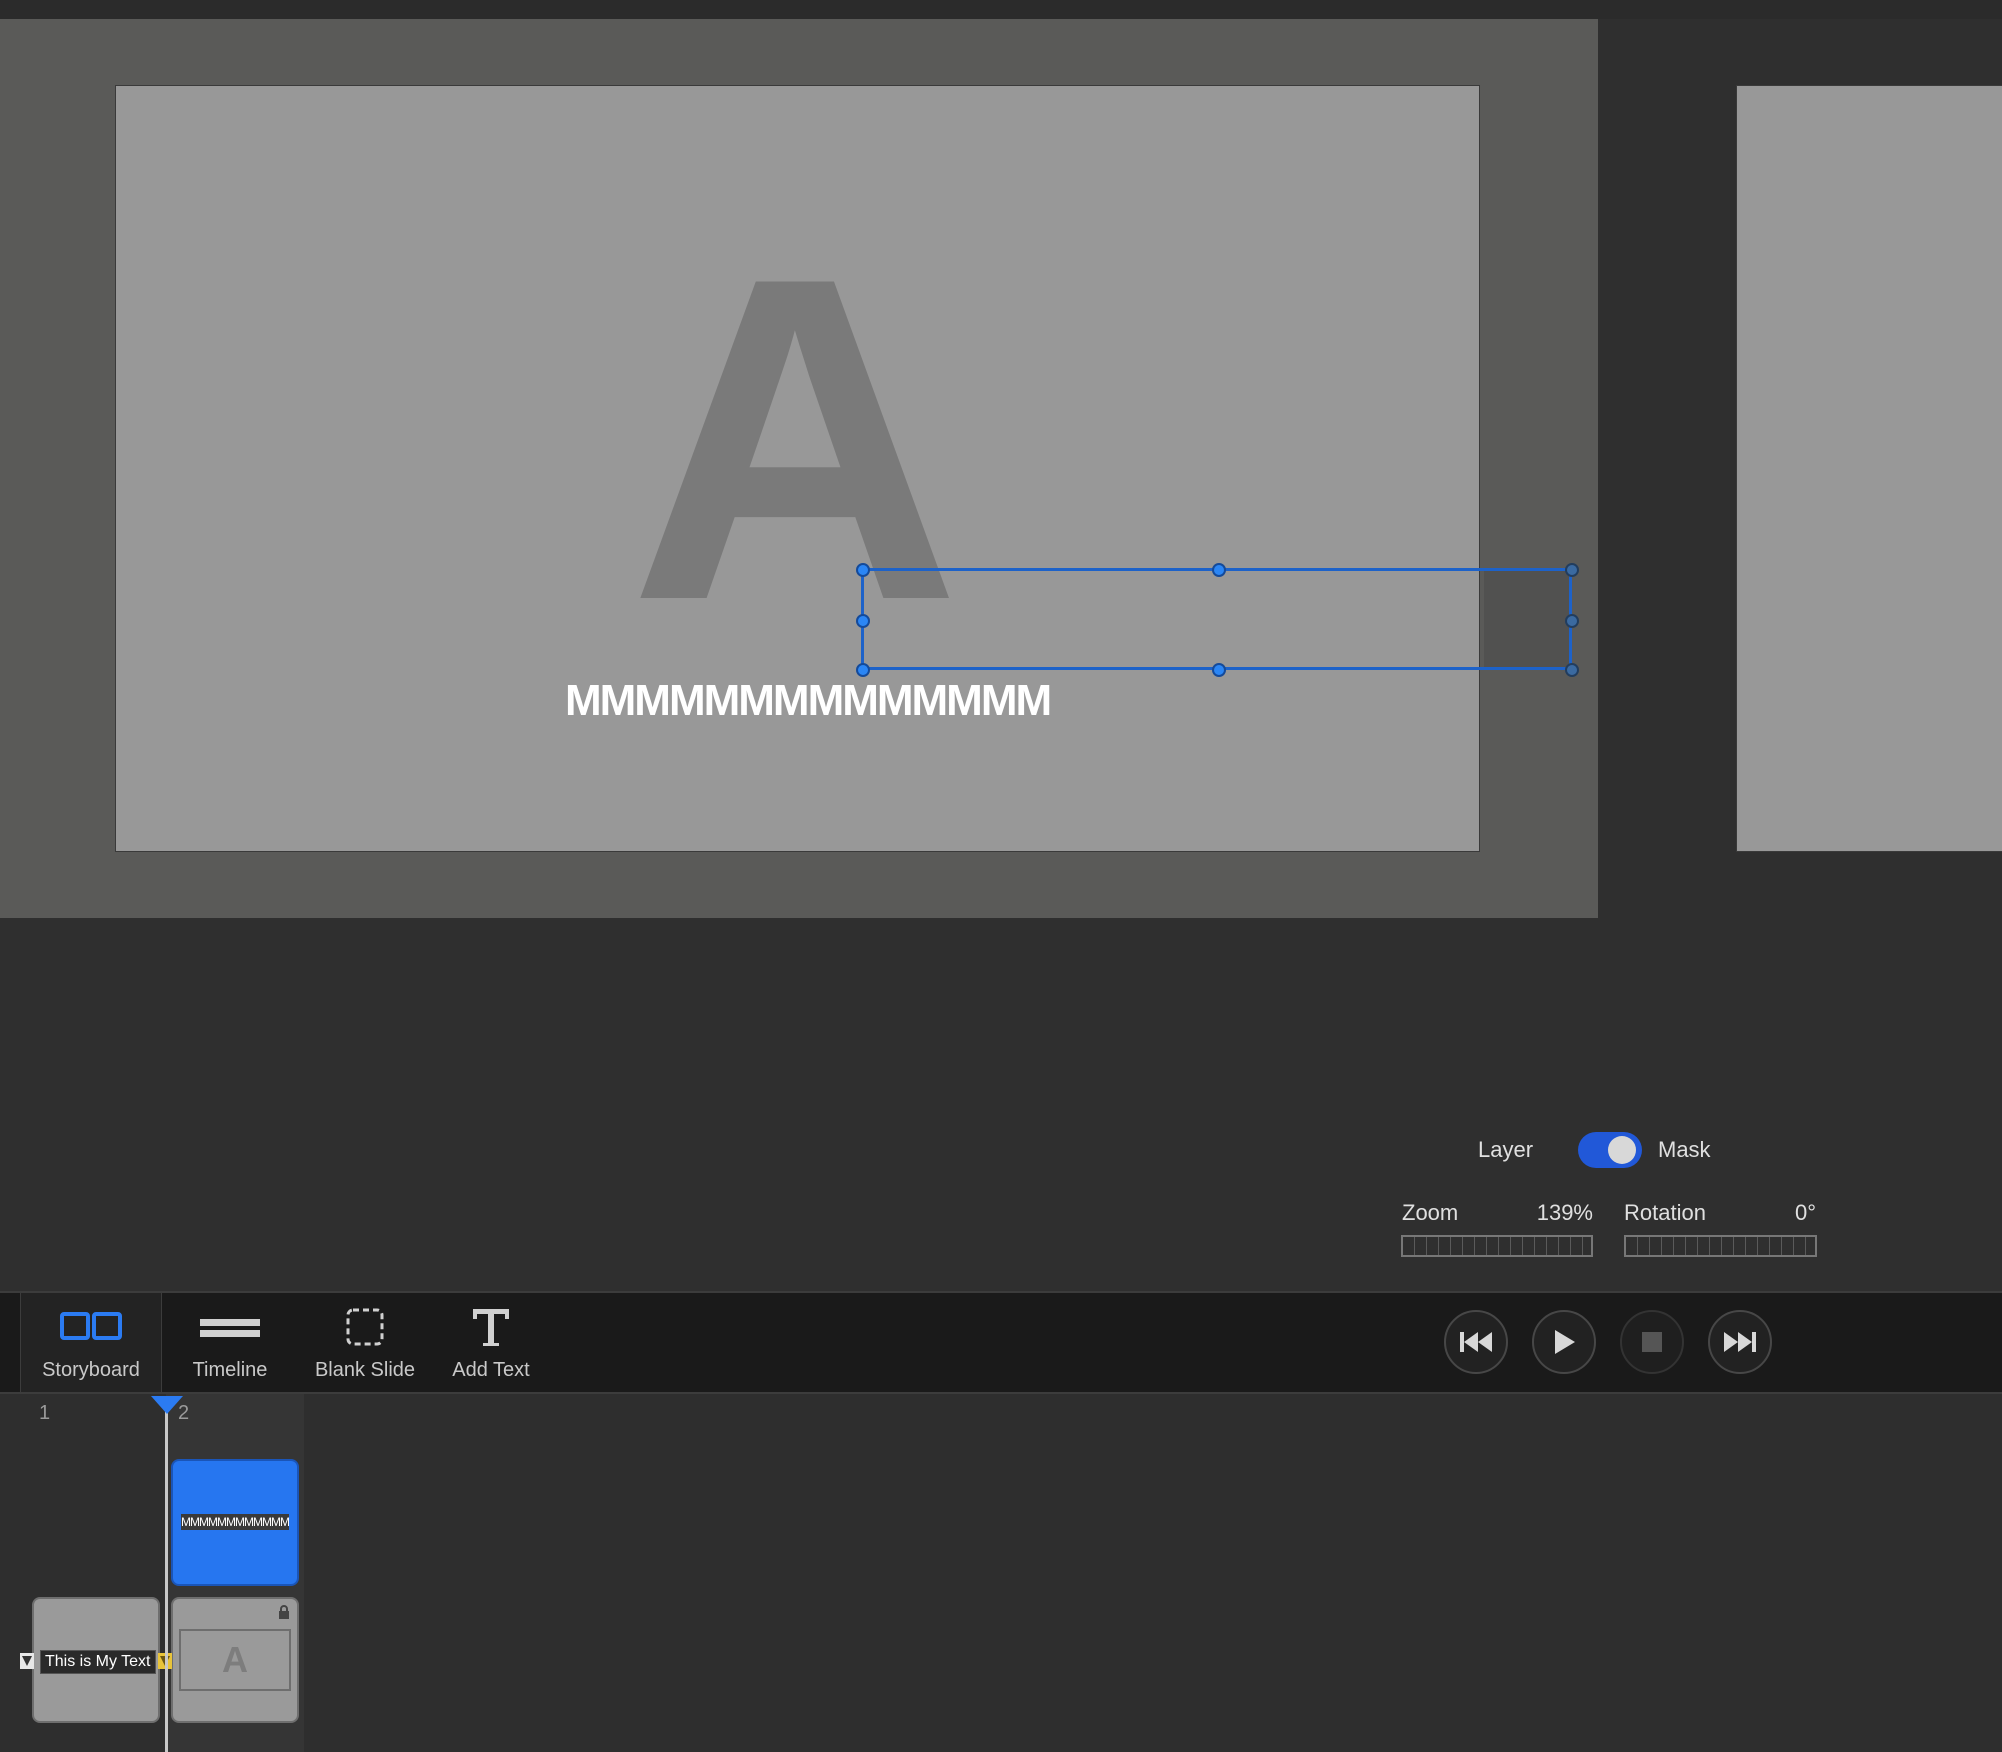  I want to click on resize-handle-top-right, so click(1572, 570).